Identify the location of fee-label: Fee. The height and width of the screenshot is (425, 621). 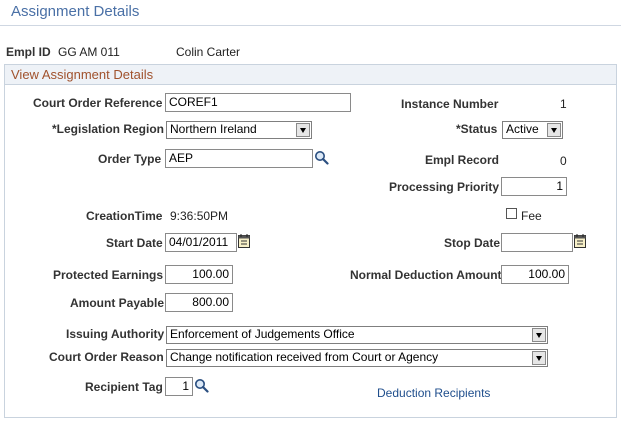
(531, 216).